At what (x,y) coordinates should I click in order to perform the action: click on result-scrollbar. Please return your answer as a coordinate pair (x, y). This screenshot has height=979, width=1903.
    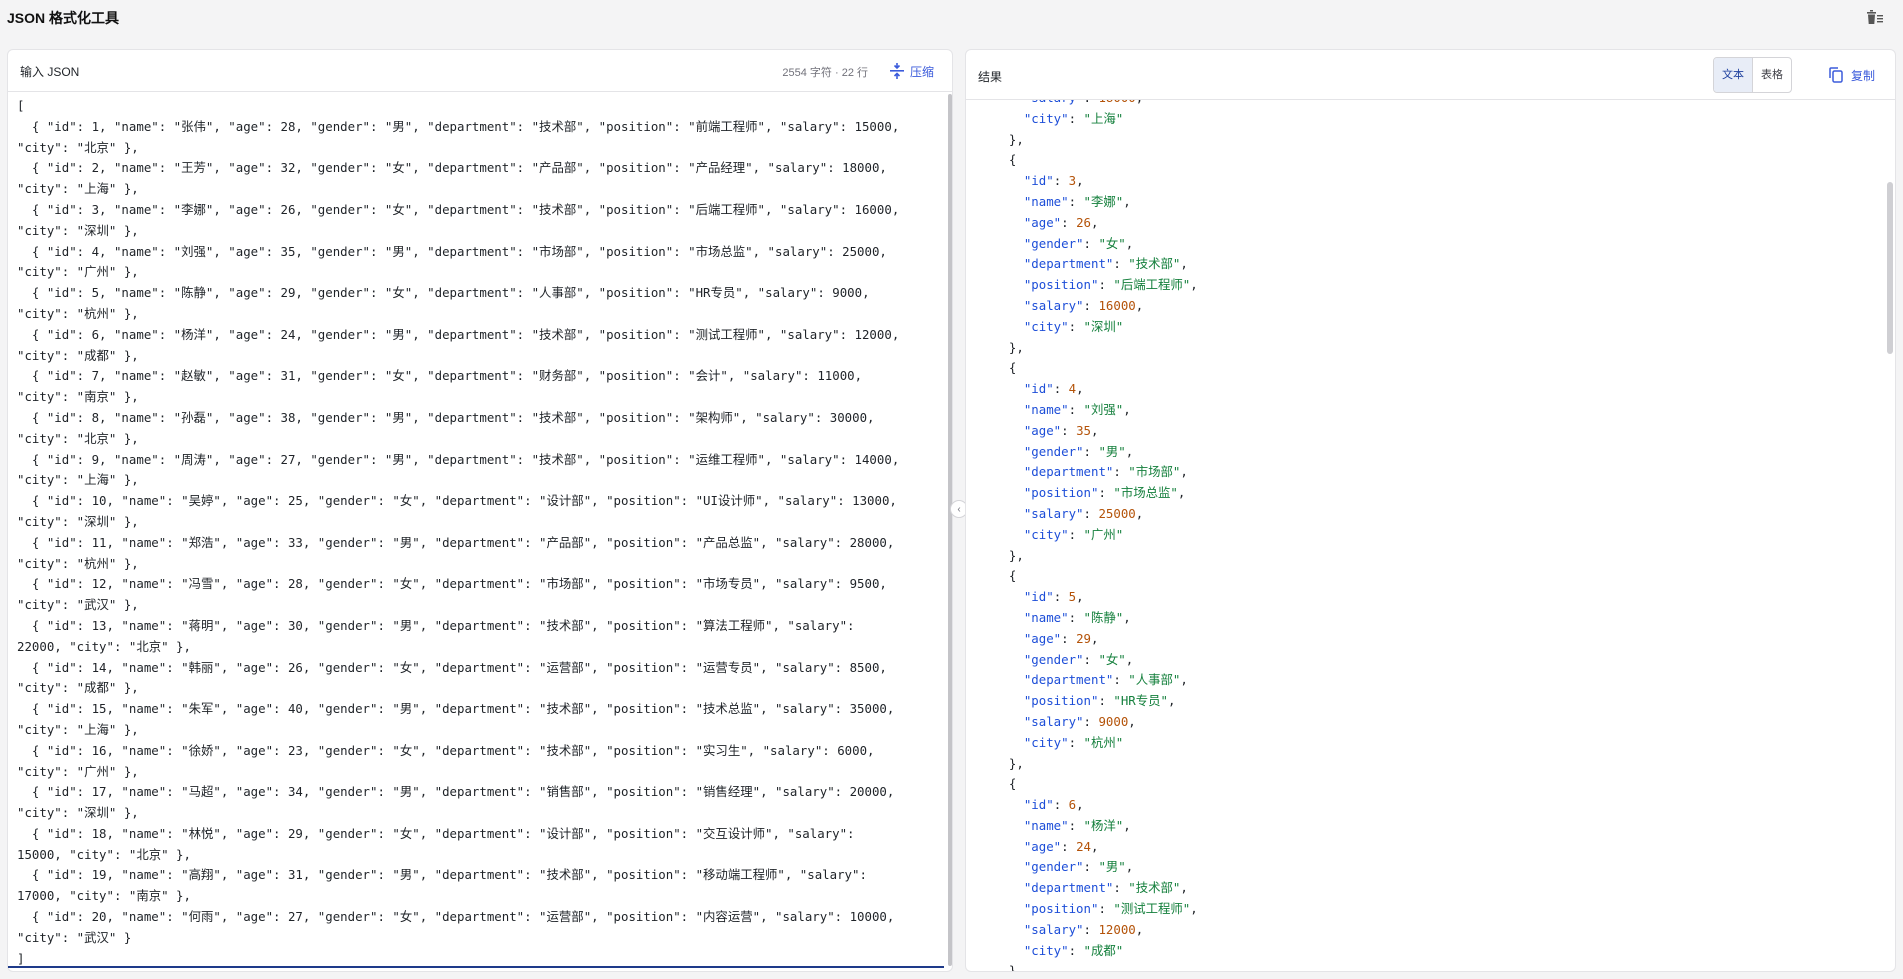
    Looking at the image, I should click on (1890, 268).